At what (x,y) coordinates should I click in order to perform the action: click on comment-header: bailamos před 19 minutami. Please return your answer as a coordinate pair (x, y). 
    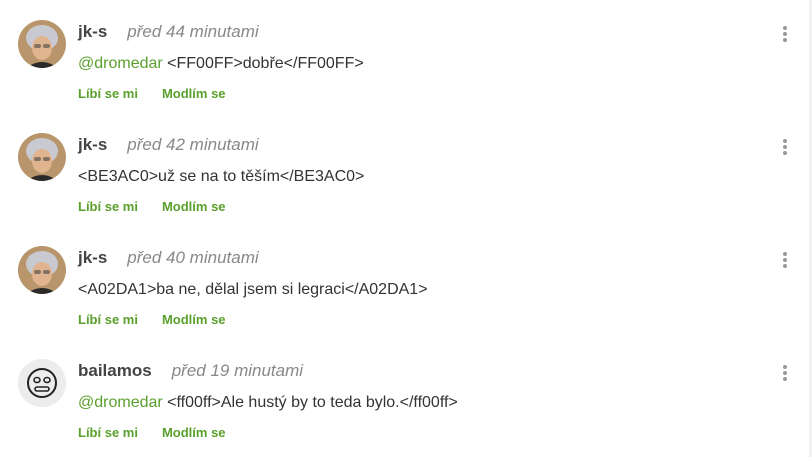
    Looking at the image, I should click on (190, 372).